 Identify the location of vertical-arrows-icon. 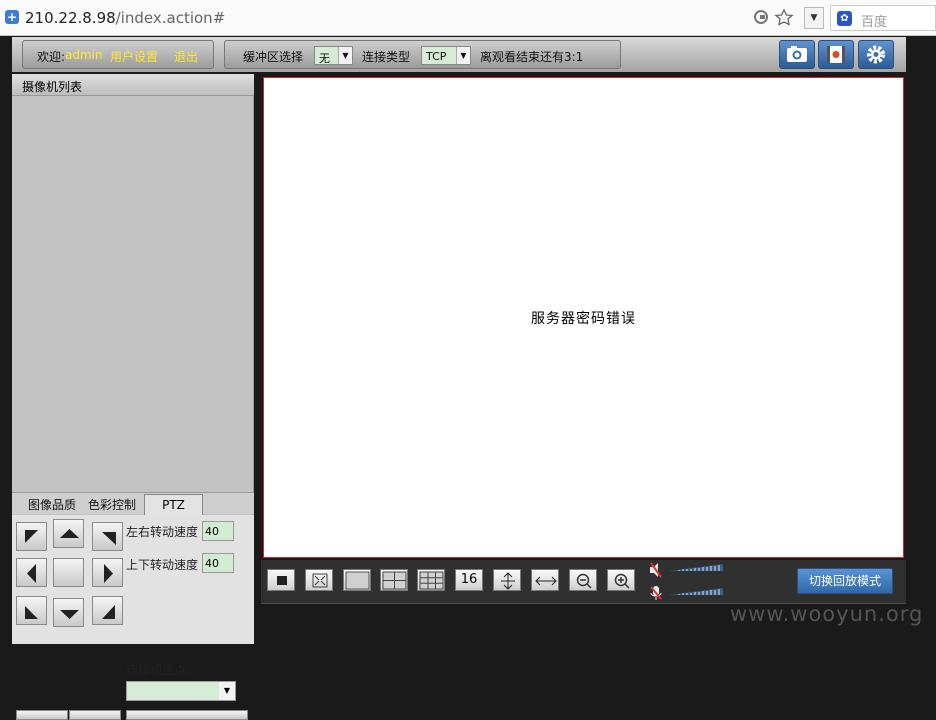
(508, 581).